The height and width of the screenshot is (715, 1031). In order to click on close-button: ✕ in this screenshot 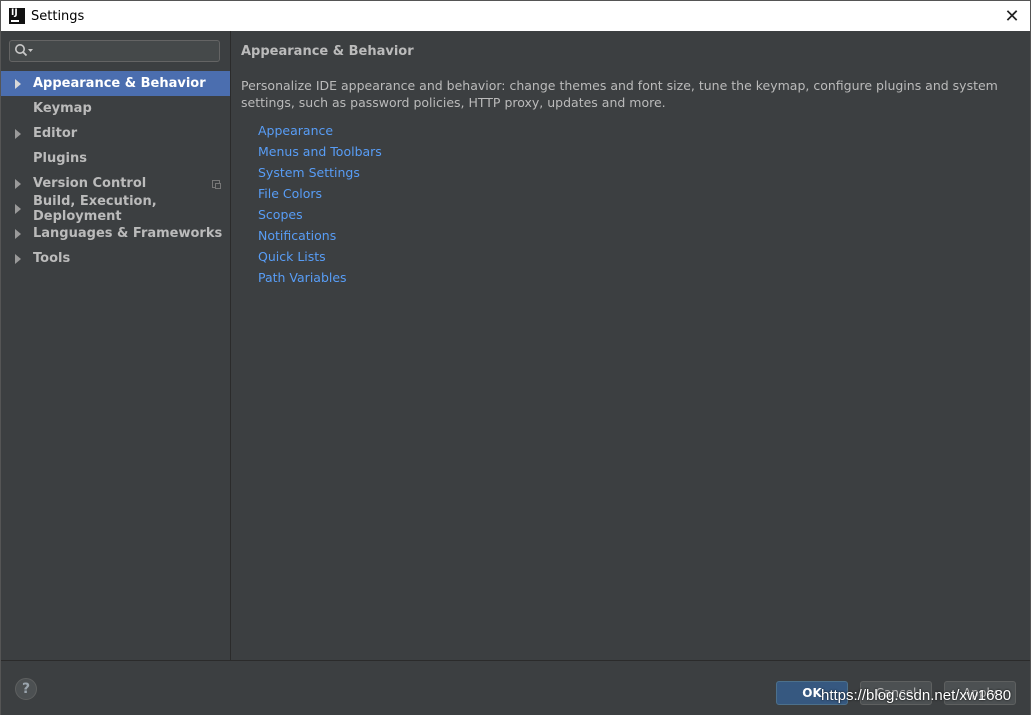, I will do `click(1012, 16)`.